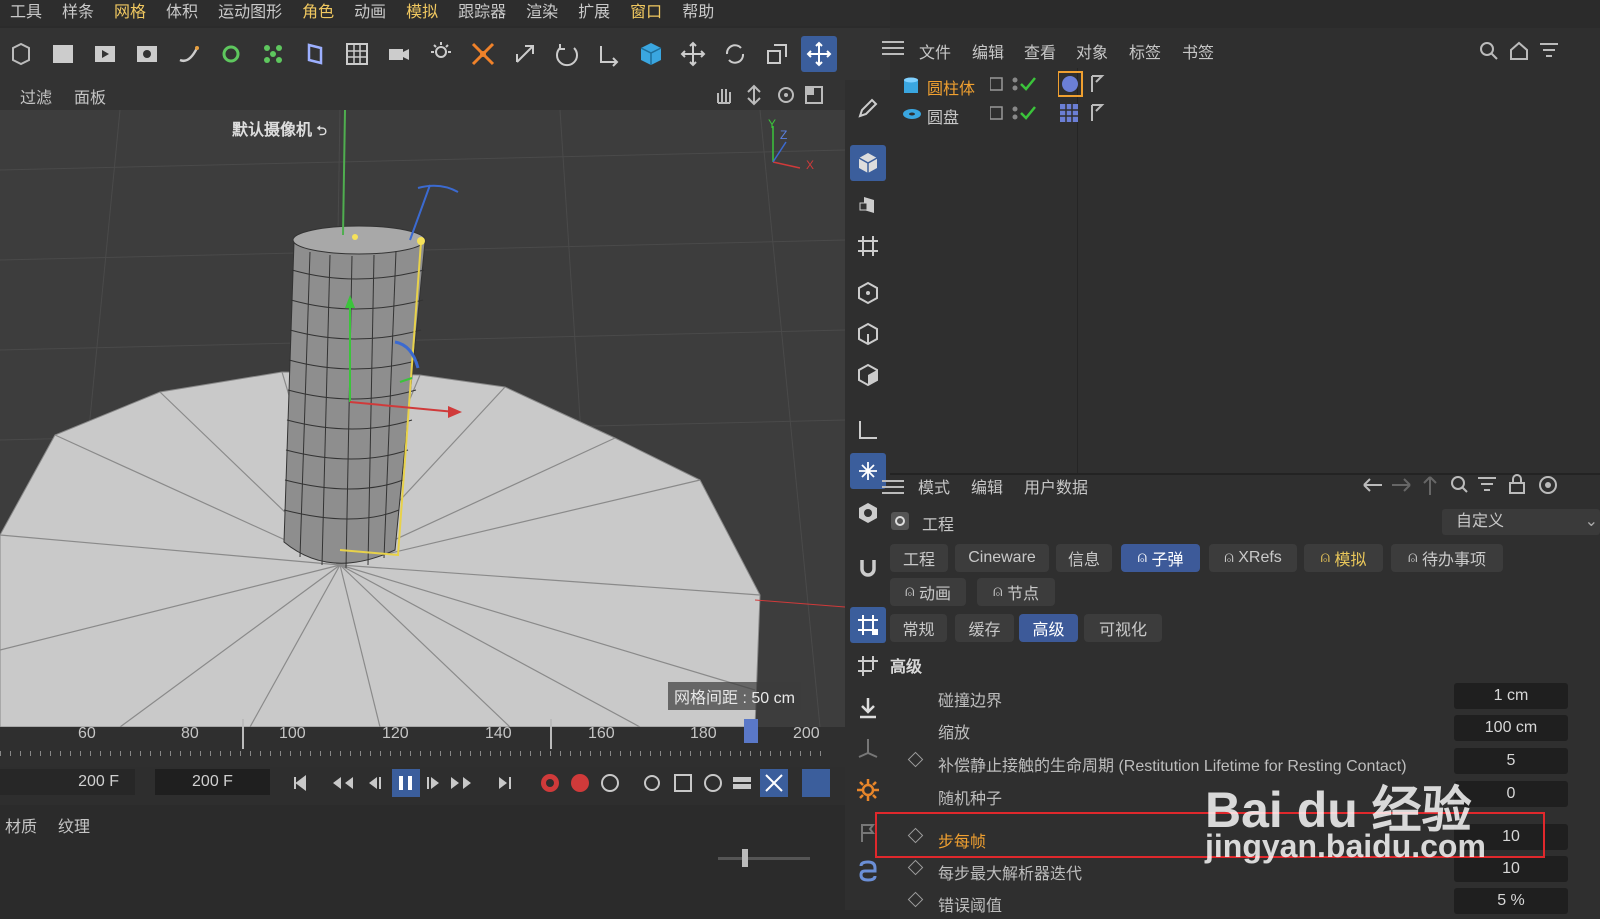 This screenshot has height=919, width=1600. I want to click on menu-item-render: 渲染, so click(542, 13).